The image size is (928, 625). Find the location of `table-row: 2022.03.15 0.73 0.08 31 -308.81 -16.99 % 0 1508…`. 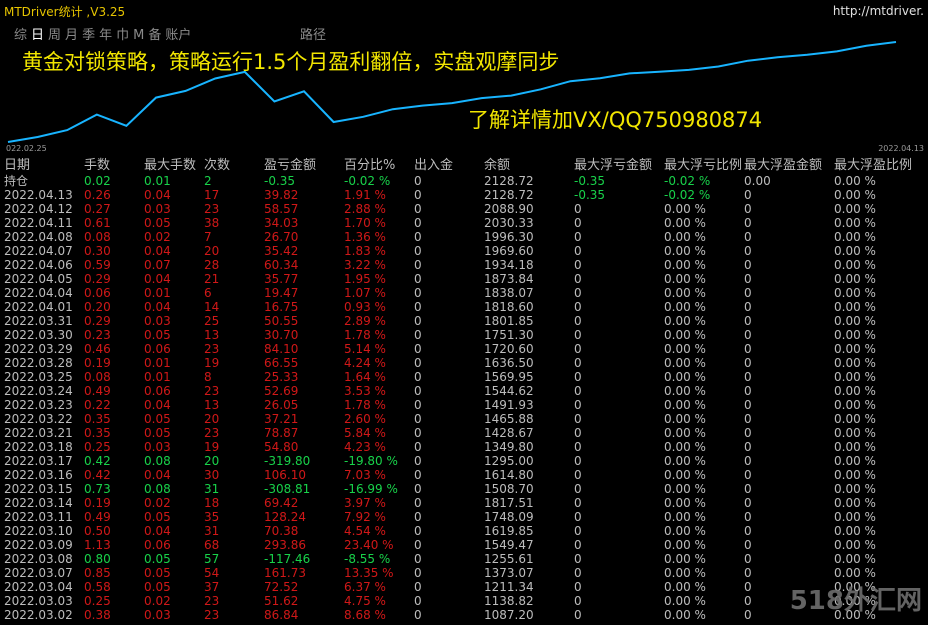

table-row: 2022.03.15 0.73 0.08 31 -308.81 -16.99 % 0 1508… is located at coordinates (464, 489).